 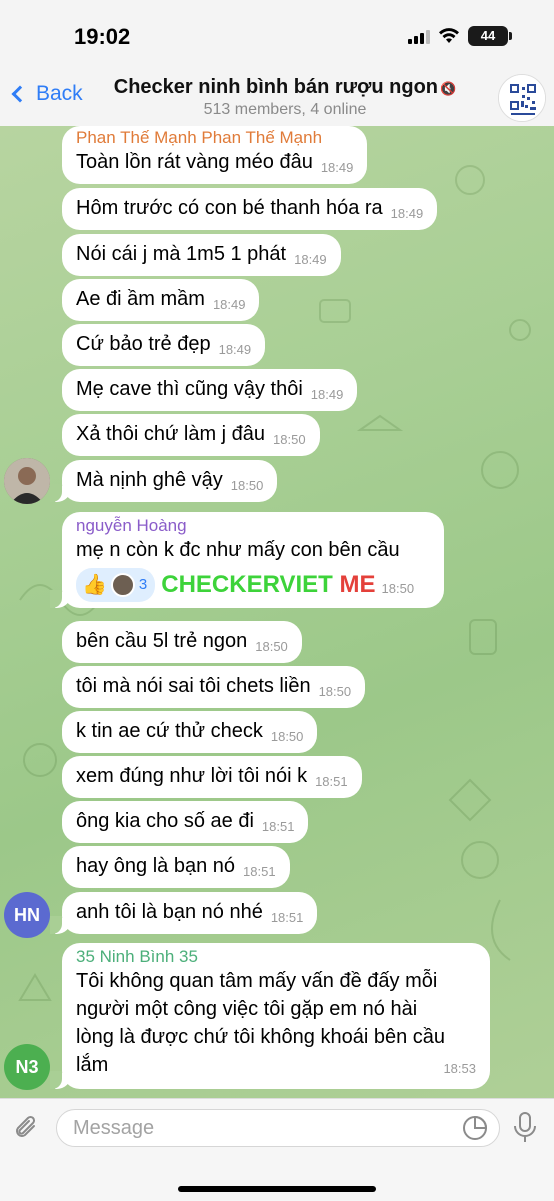 What do you see at coordinates (140, 299) in the screenshot?
I see `message-text: Ae đi ầm mầm` at bounding box center [140, 299].